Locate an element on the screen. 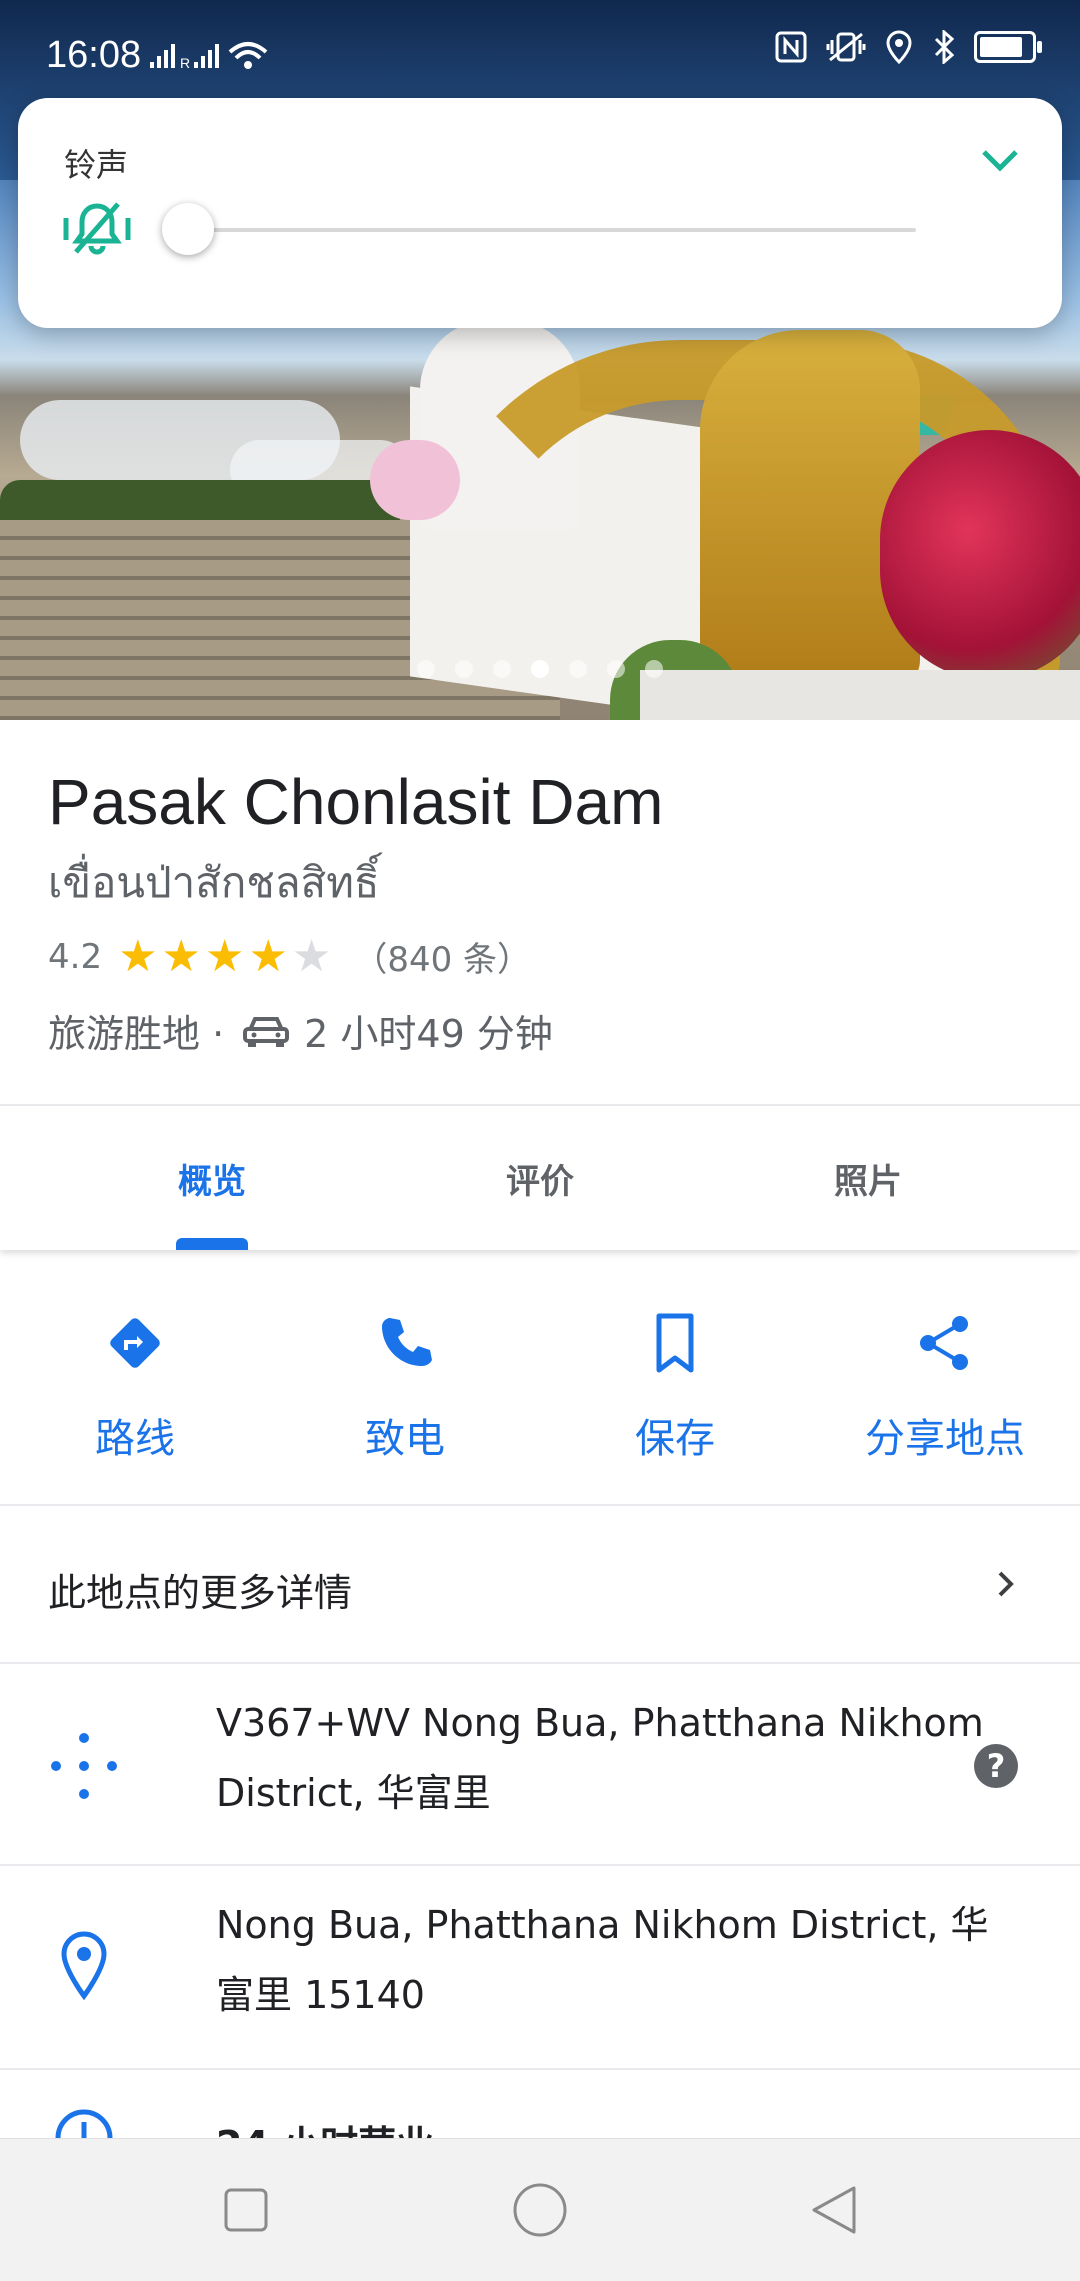  bluetooth-icon is located at coordinates (944, 47).